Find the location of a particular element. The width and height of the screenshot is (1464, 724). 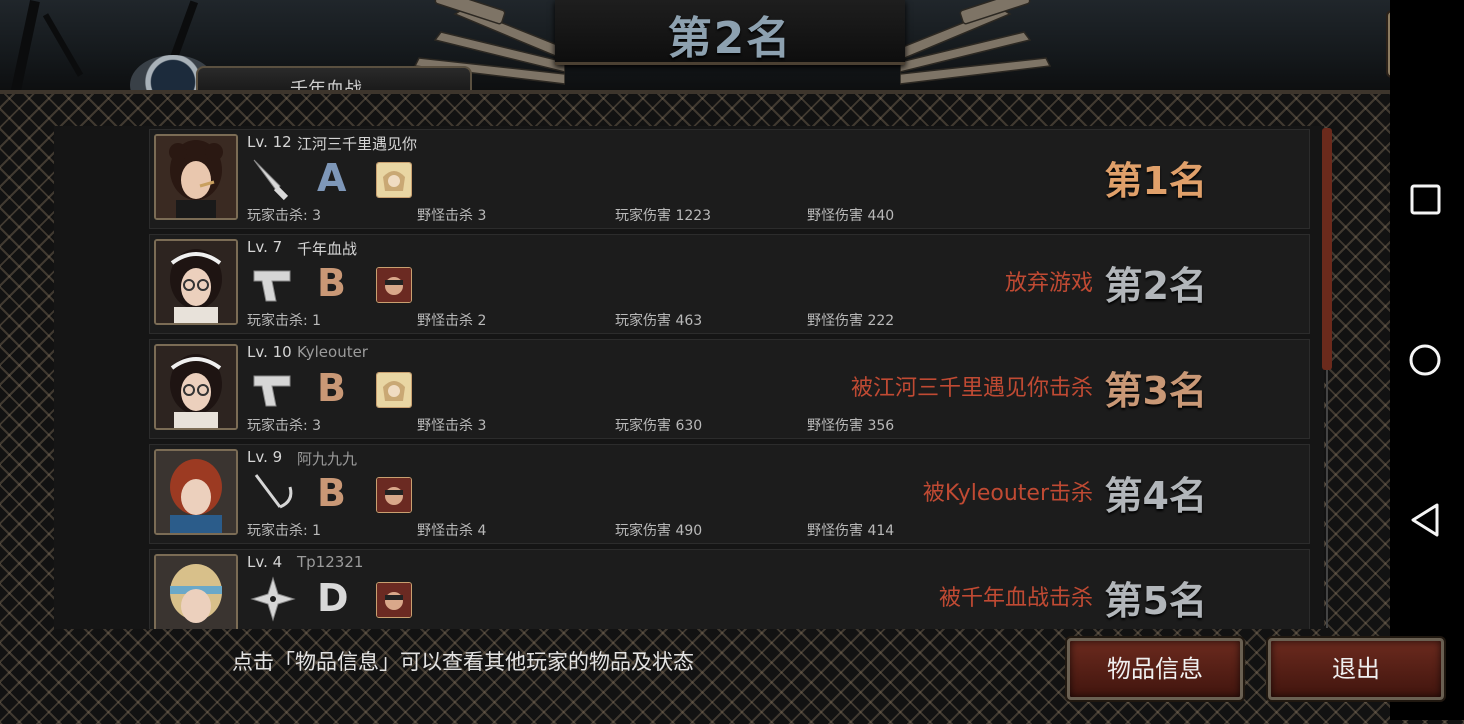

monster-damage: 野怪伤害 222 is located at coordinates (851, 321).